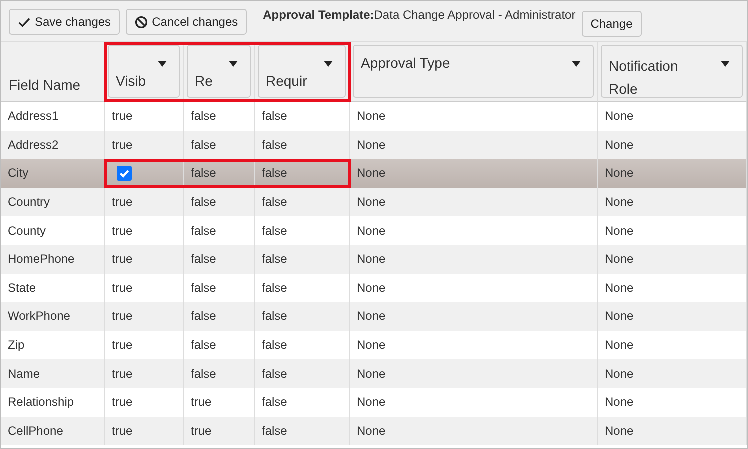 The height and width of the screenshot is (449, 748). I want to click on column-header: Re, so click(219, 71).